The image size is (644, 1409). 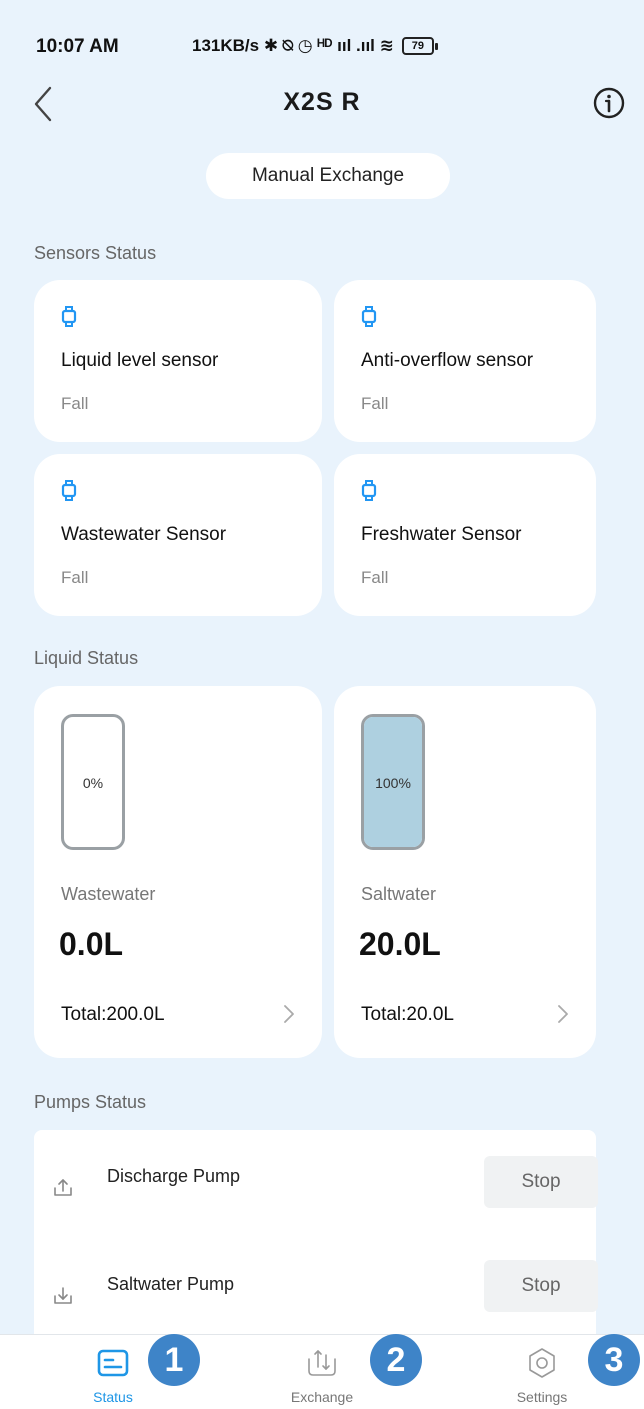 I want to click on liquid-card-wastewater: 0% Wastewater 0.0L Total:200.0L, so click(x=178, y=872).